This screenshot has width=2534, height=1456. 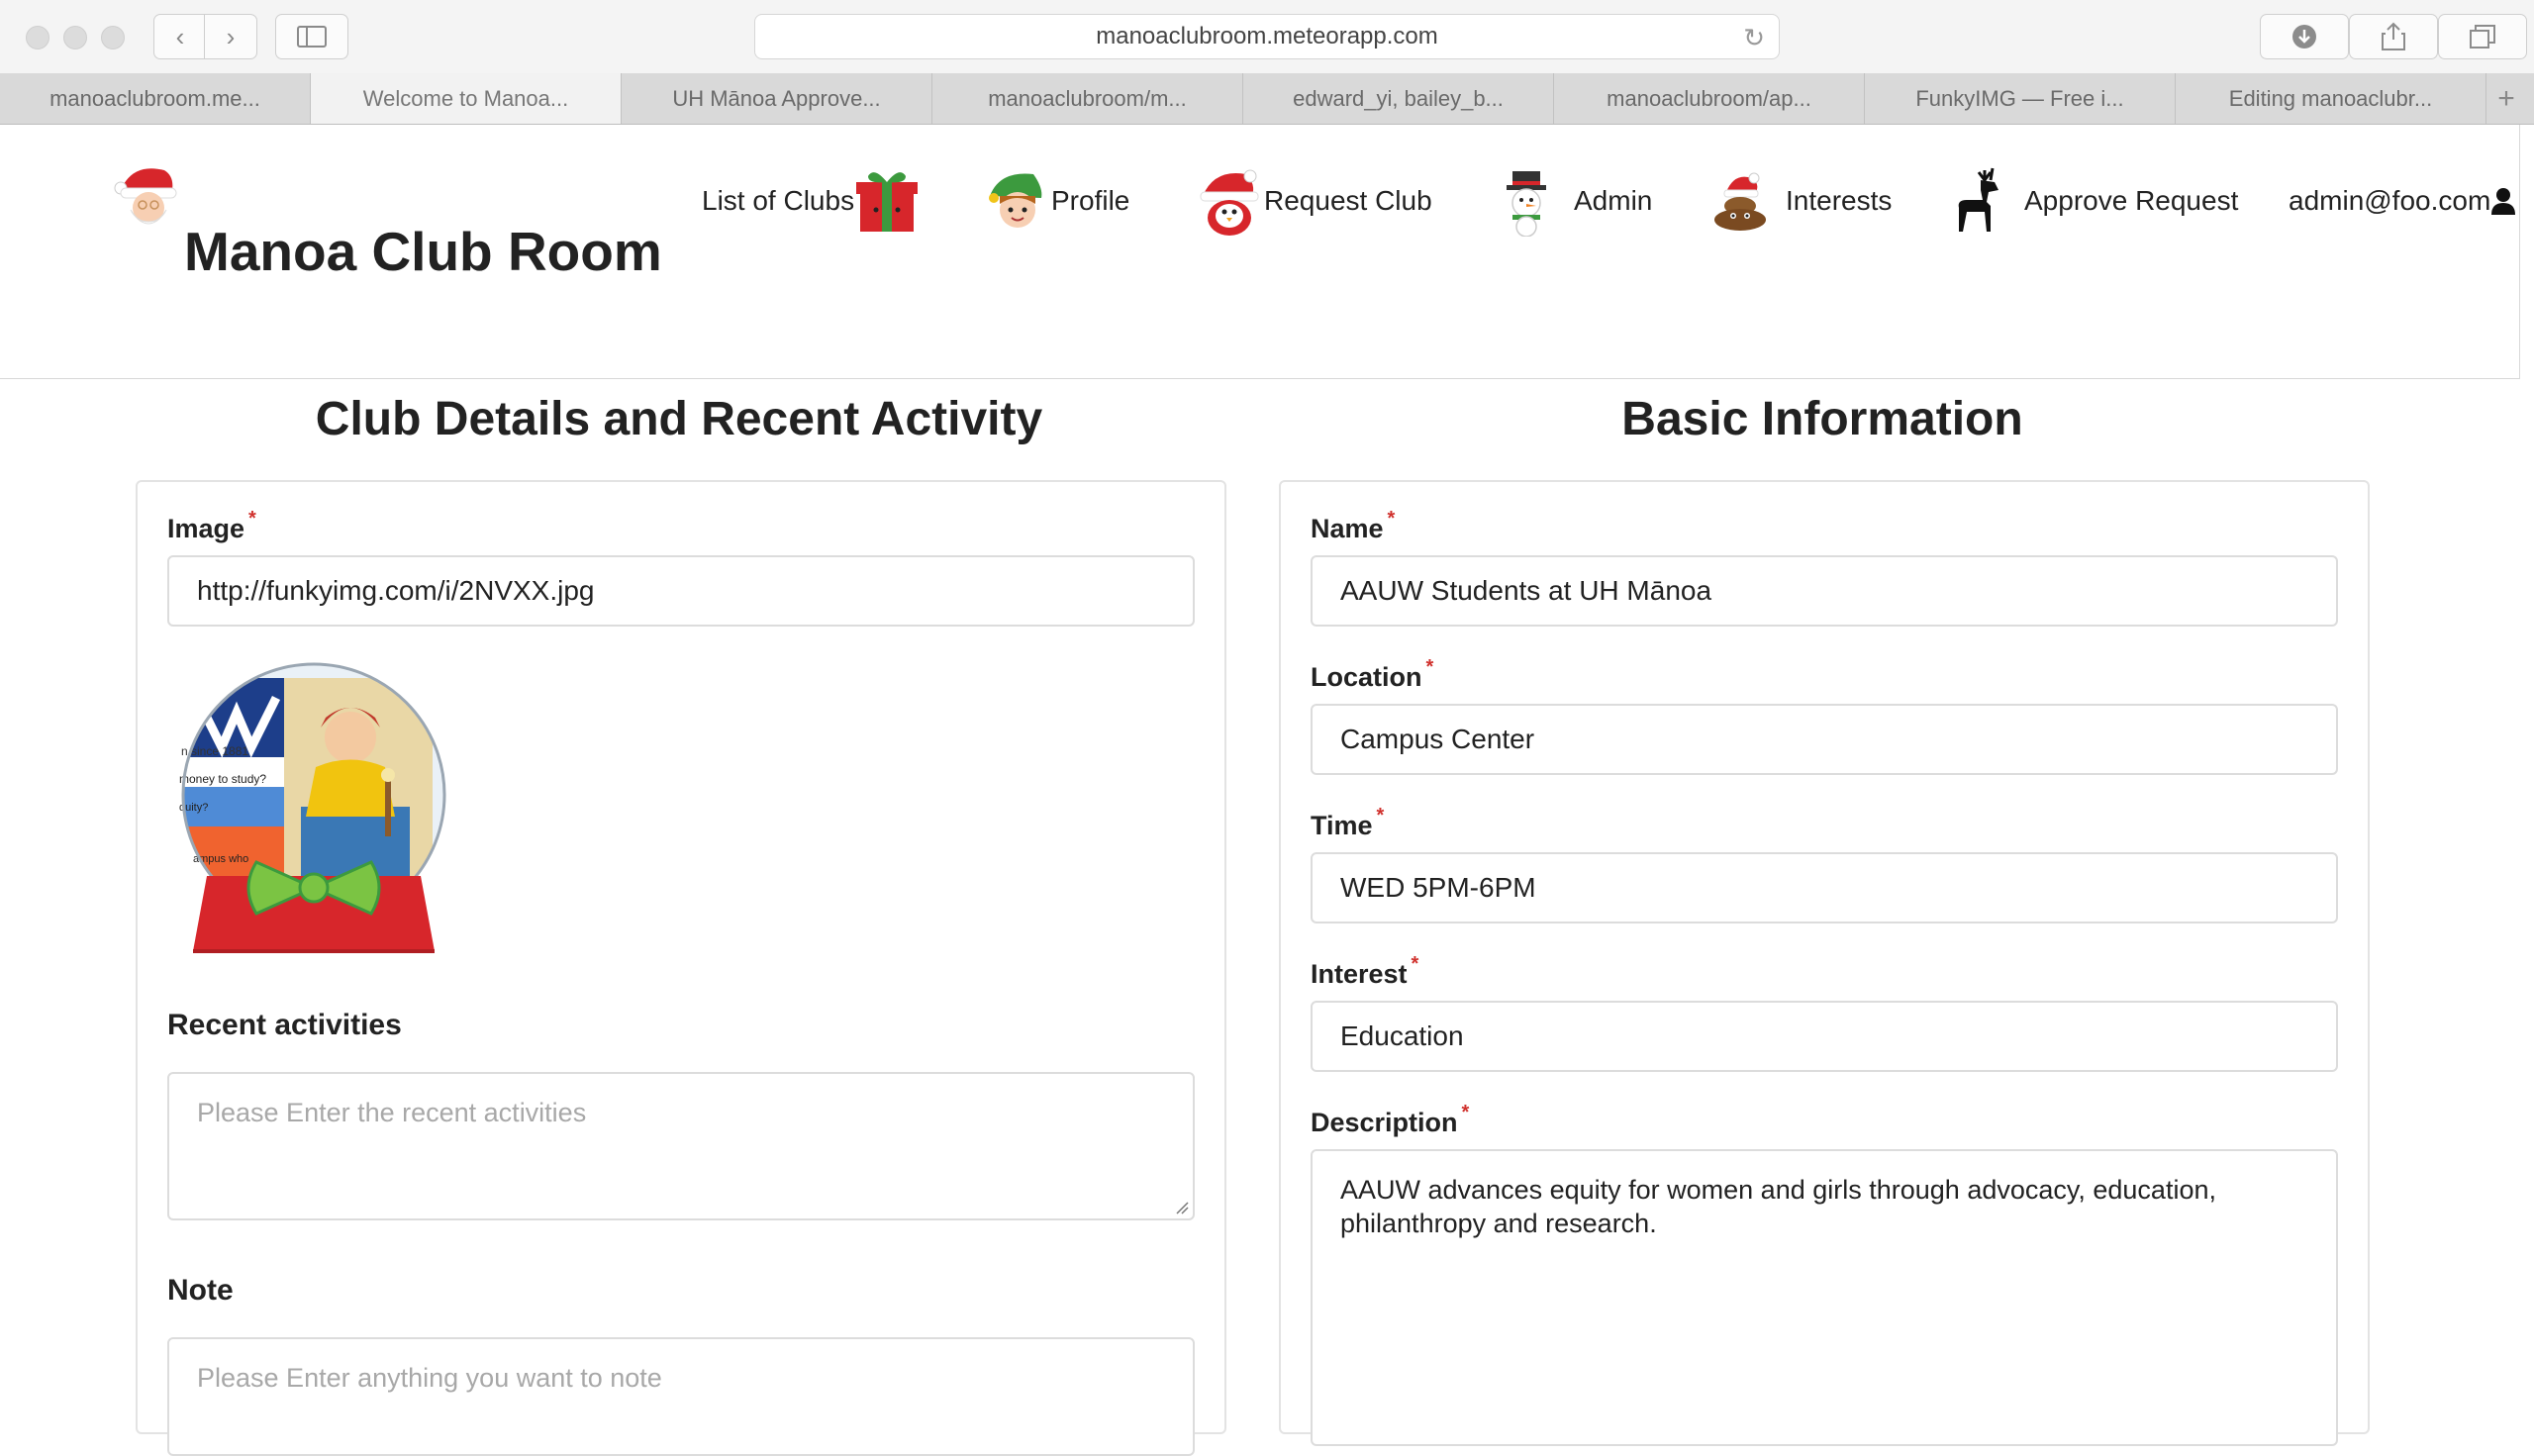 I want to click on location-label: Location *, so click(x=1372, y=674).